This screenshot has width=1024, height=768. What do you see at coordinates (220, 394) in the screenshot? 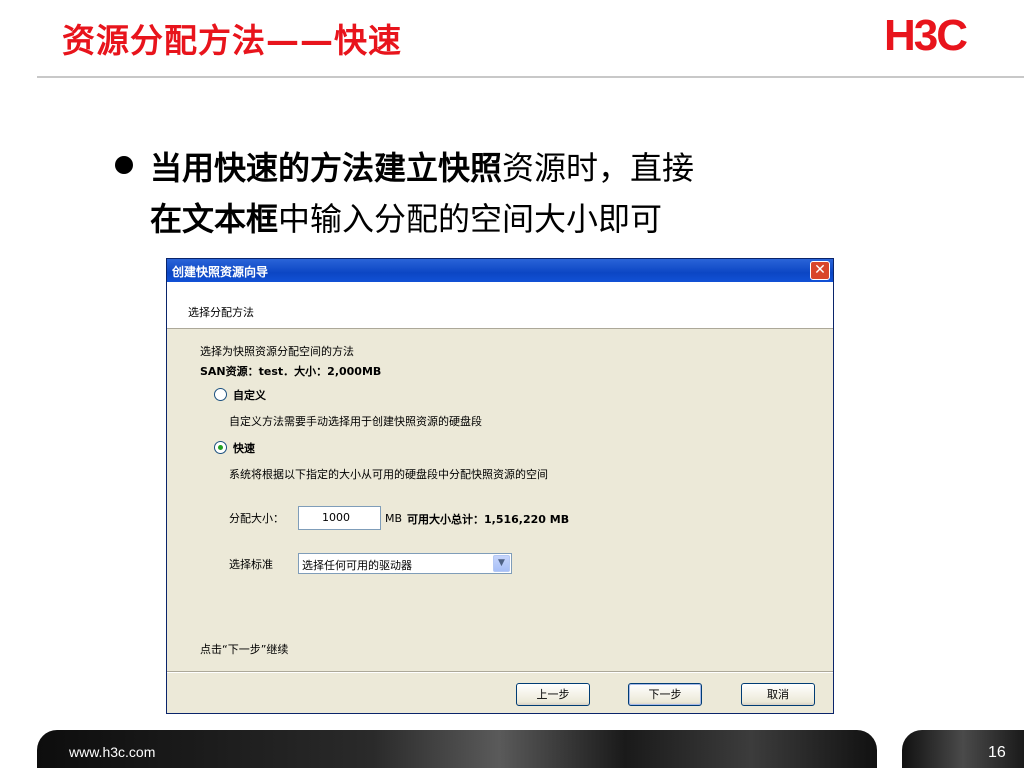
I see `radio-custom` at bounding box center [220, 394].